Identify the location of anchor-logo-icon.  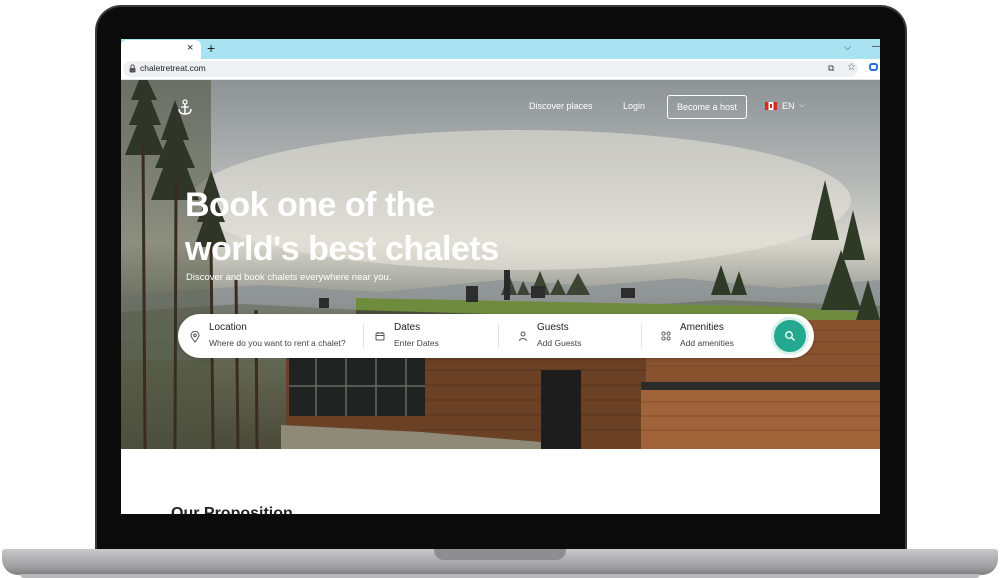
(185, 107).